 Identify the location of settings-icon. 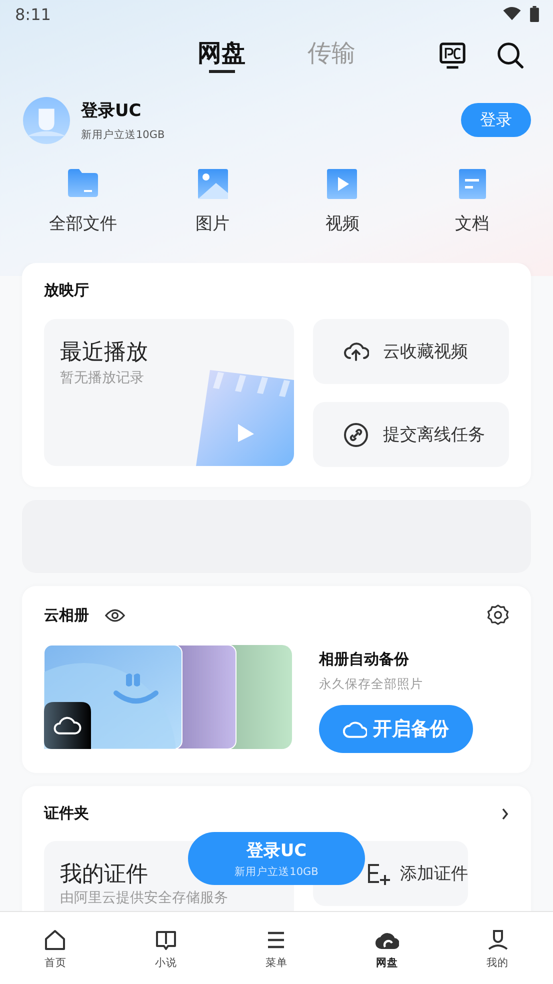
(498, 615).